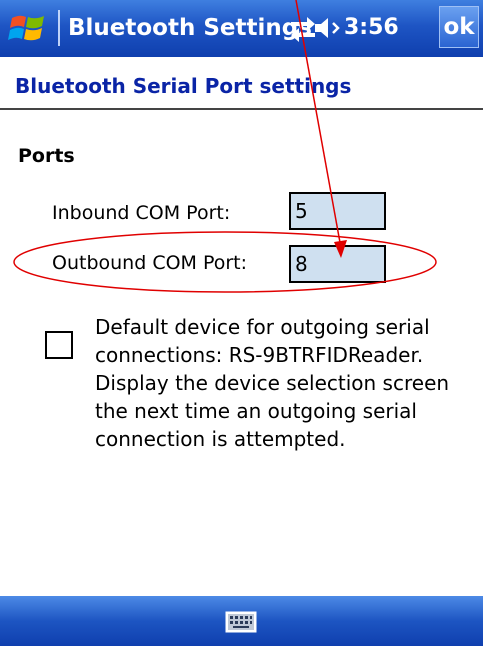 Image resolution: width=483 pixels, height=646 pixels. I want to click on inbound-com-port-label: Inbound COM Port:, so click(141, 213).